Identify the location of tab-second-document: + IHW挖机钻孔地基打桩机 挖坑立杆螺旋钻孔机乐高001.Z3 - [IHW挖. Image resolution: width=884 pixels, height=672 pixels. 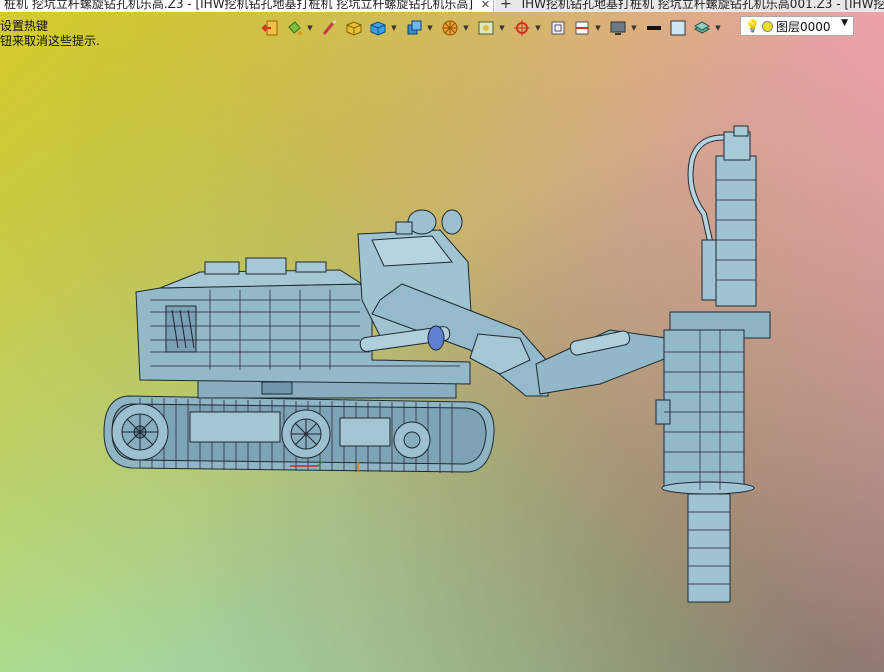
(690, 6).